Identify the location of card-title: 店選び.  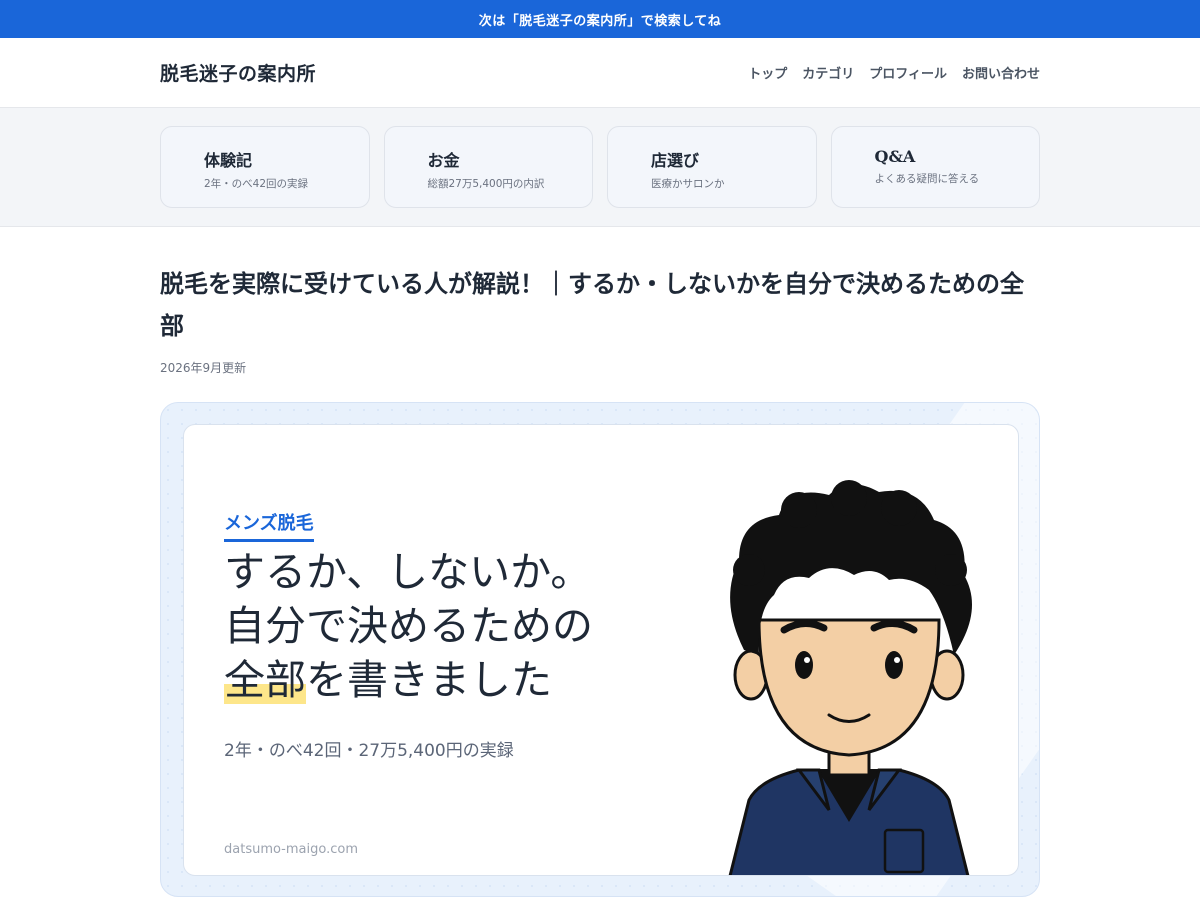
(675, 160).